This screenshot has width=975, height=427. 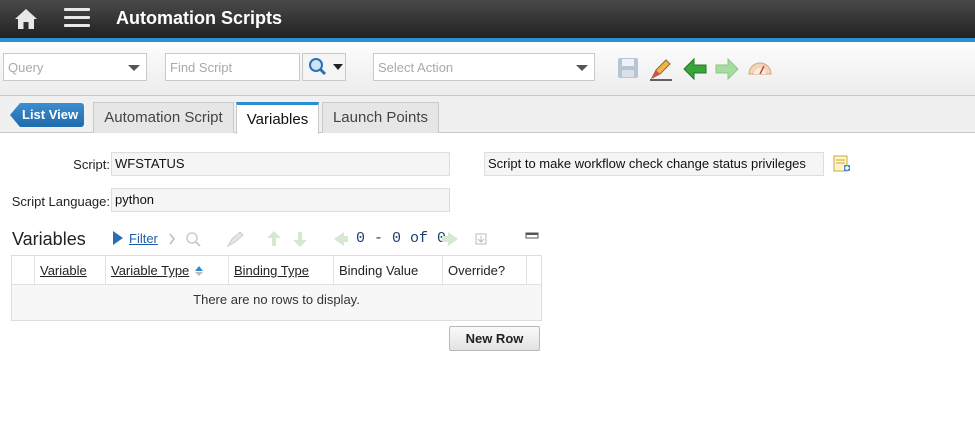 What do you see at coordinates (450, 239) in the screenshot?
I see `next-page-icon` at bounding box center [450, 239].